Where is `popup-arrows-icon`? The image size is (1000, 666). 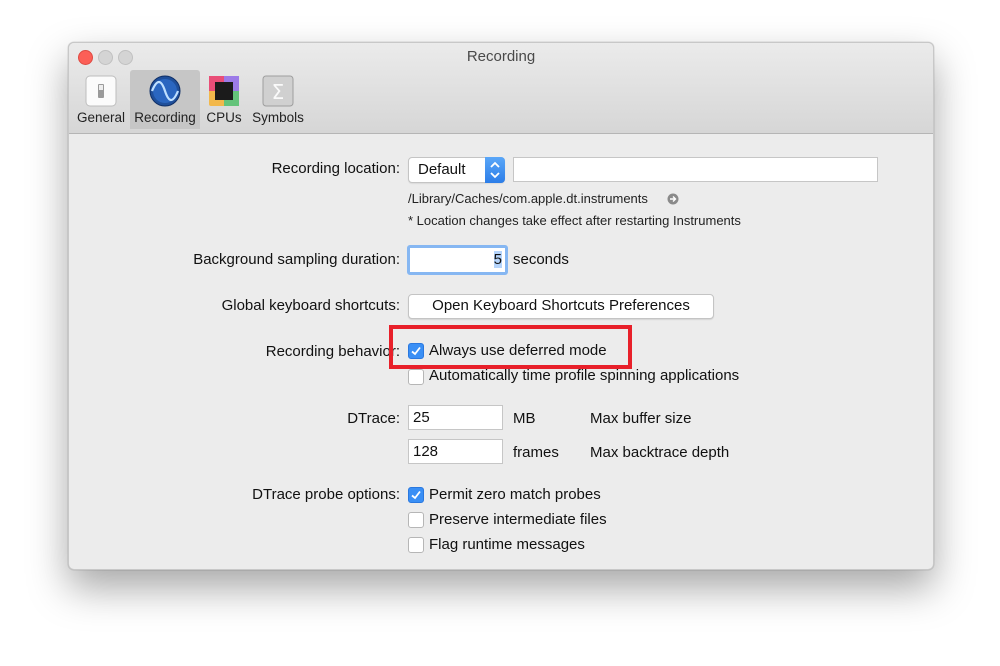
popup-arrows-icon is located at coordinates (495, 170).